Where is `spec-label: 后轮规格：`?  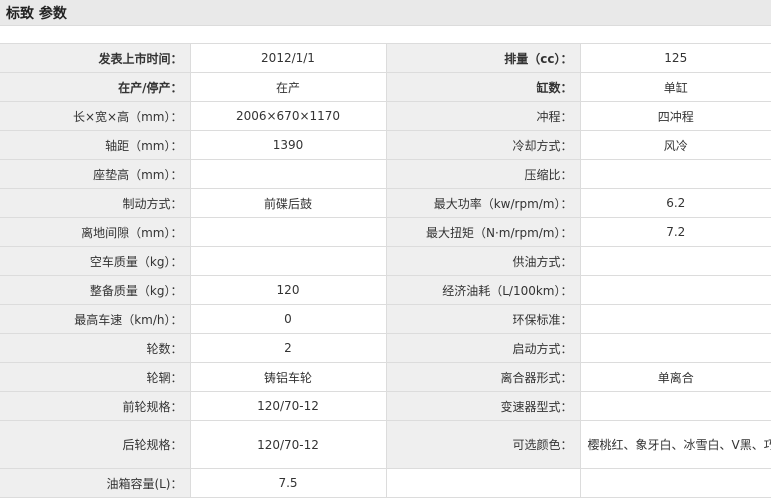
spec-label: 后轮规格： is located at coordinates (95, 444).